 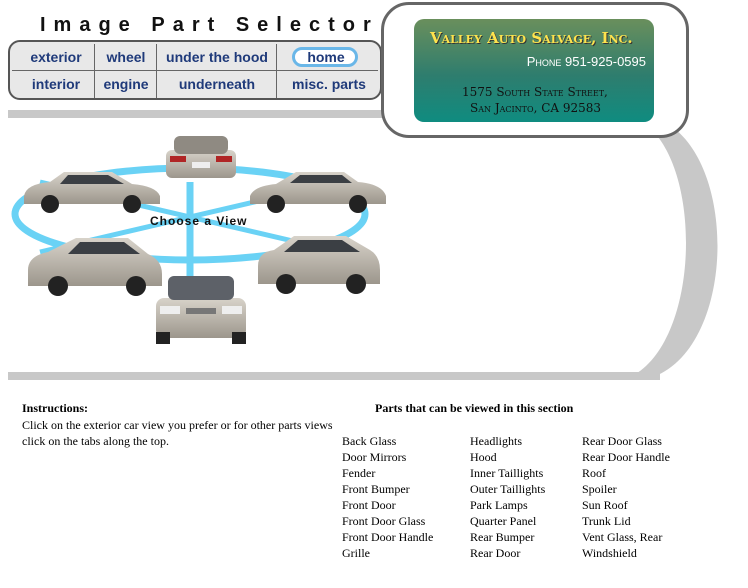 What do you see at coordinates (356, 553) in the screenshot?
I see `part-item: Grille` at bounding box center [356, 553].